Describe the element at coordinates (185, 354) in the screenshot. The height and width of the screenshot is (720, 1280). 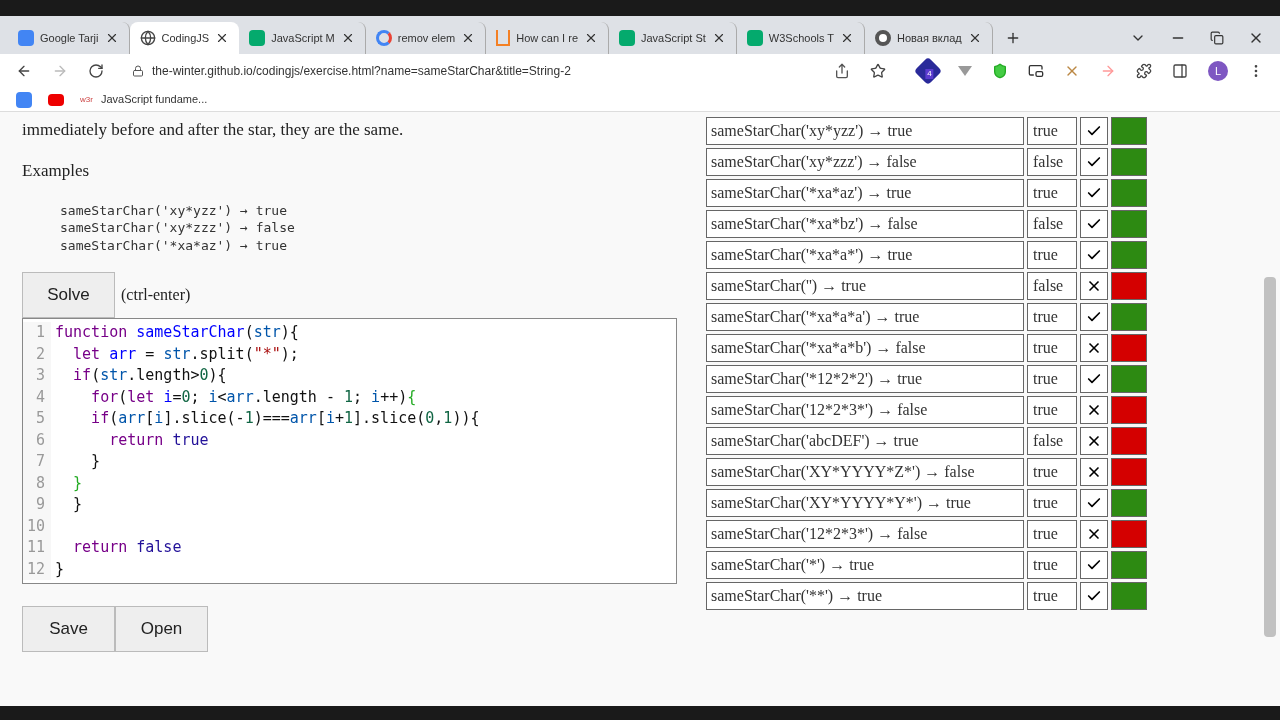
I see `code-line: let arr = str.split("*");` at that location.